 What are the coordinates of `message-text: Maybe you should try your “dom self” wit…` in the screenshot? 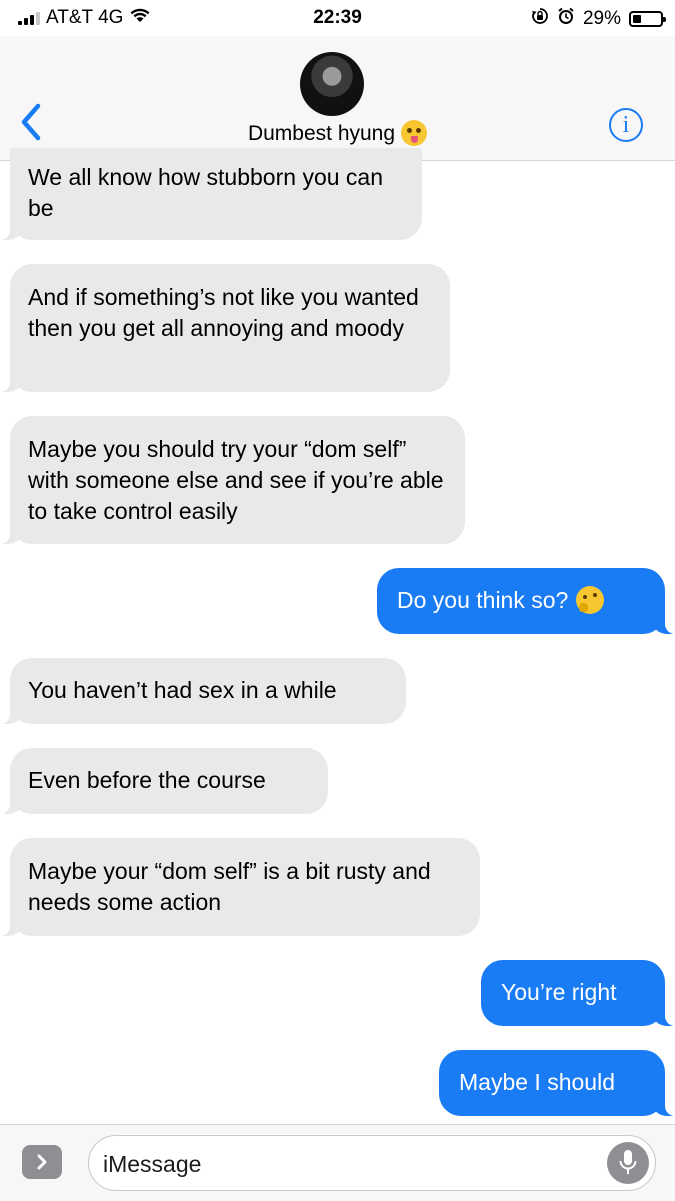 It's located at (236, 480).